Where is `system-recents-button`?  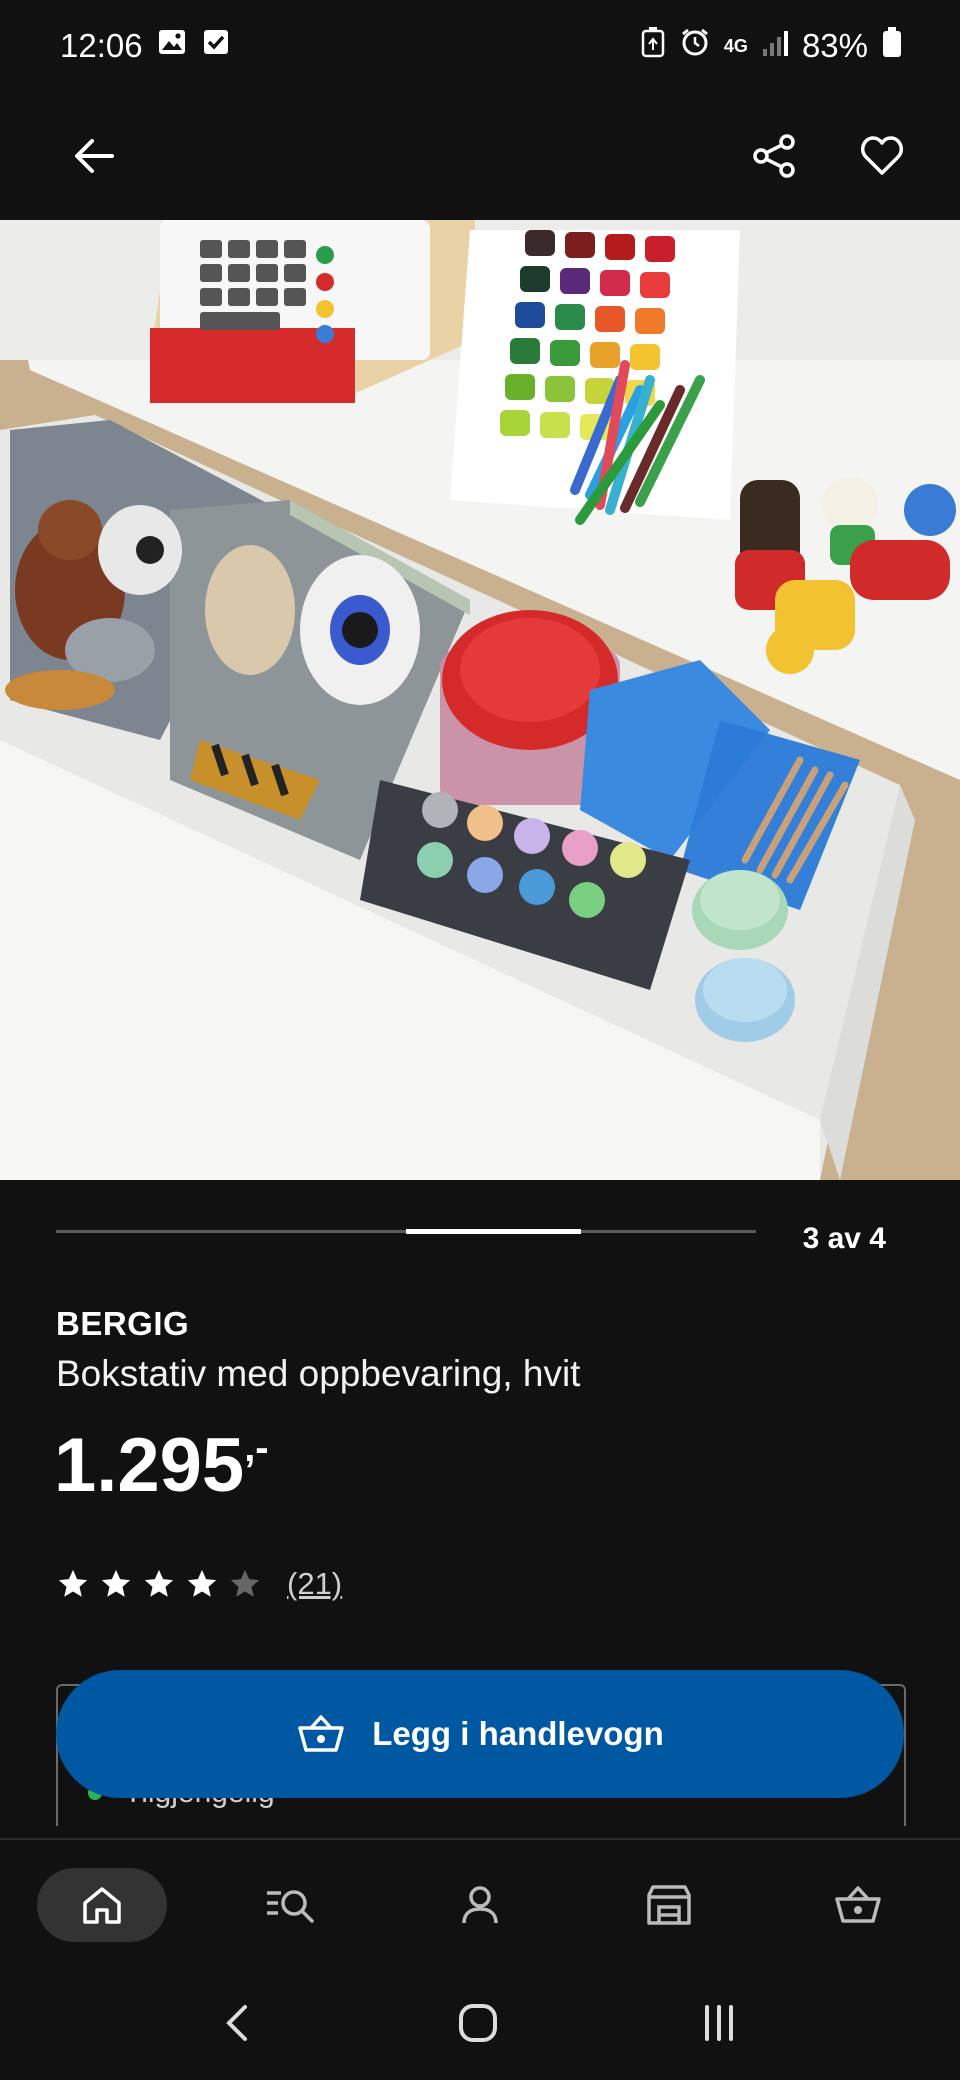 system-recents-button is located at coordinates (719, 2025).